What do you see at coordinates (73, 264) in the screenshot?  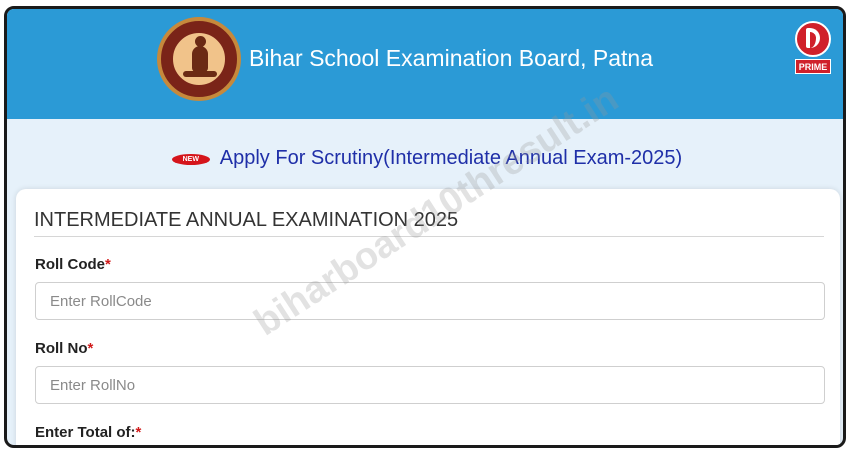 I see `roll-code-label: Roll Code*` at bounding box center [73, 264].